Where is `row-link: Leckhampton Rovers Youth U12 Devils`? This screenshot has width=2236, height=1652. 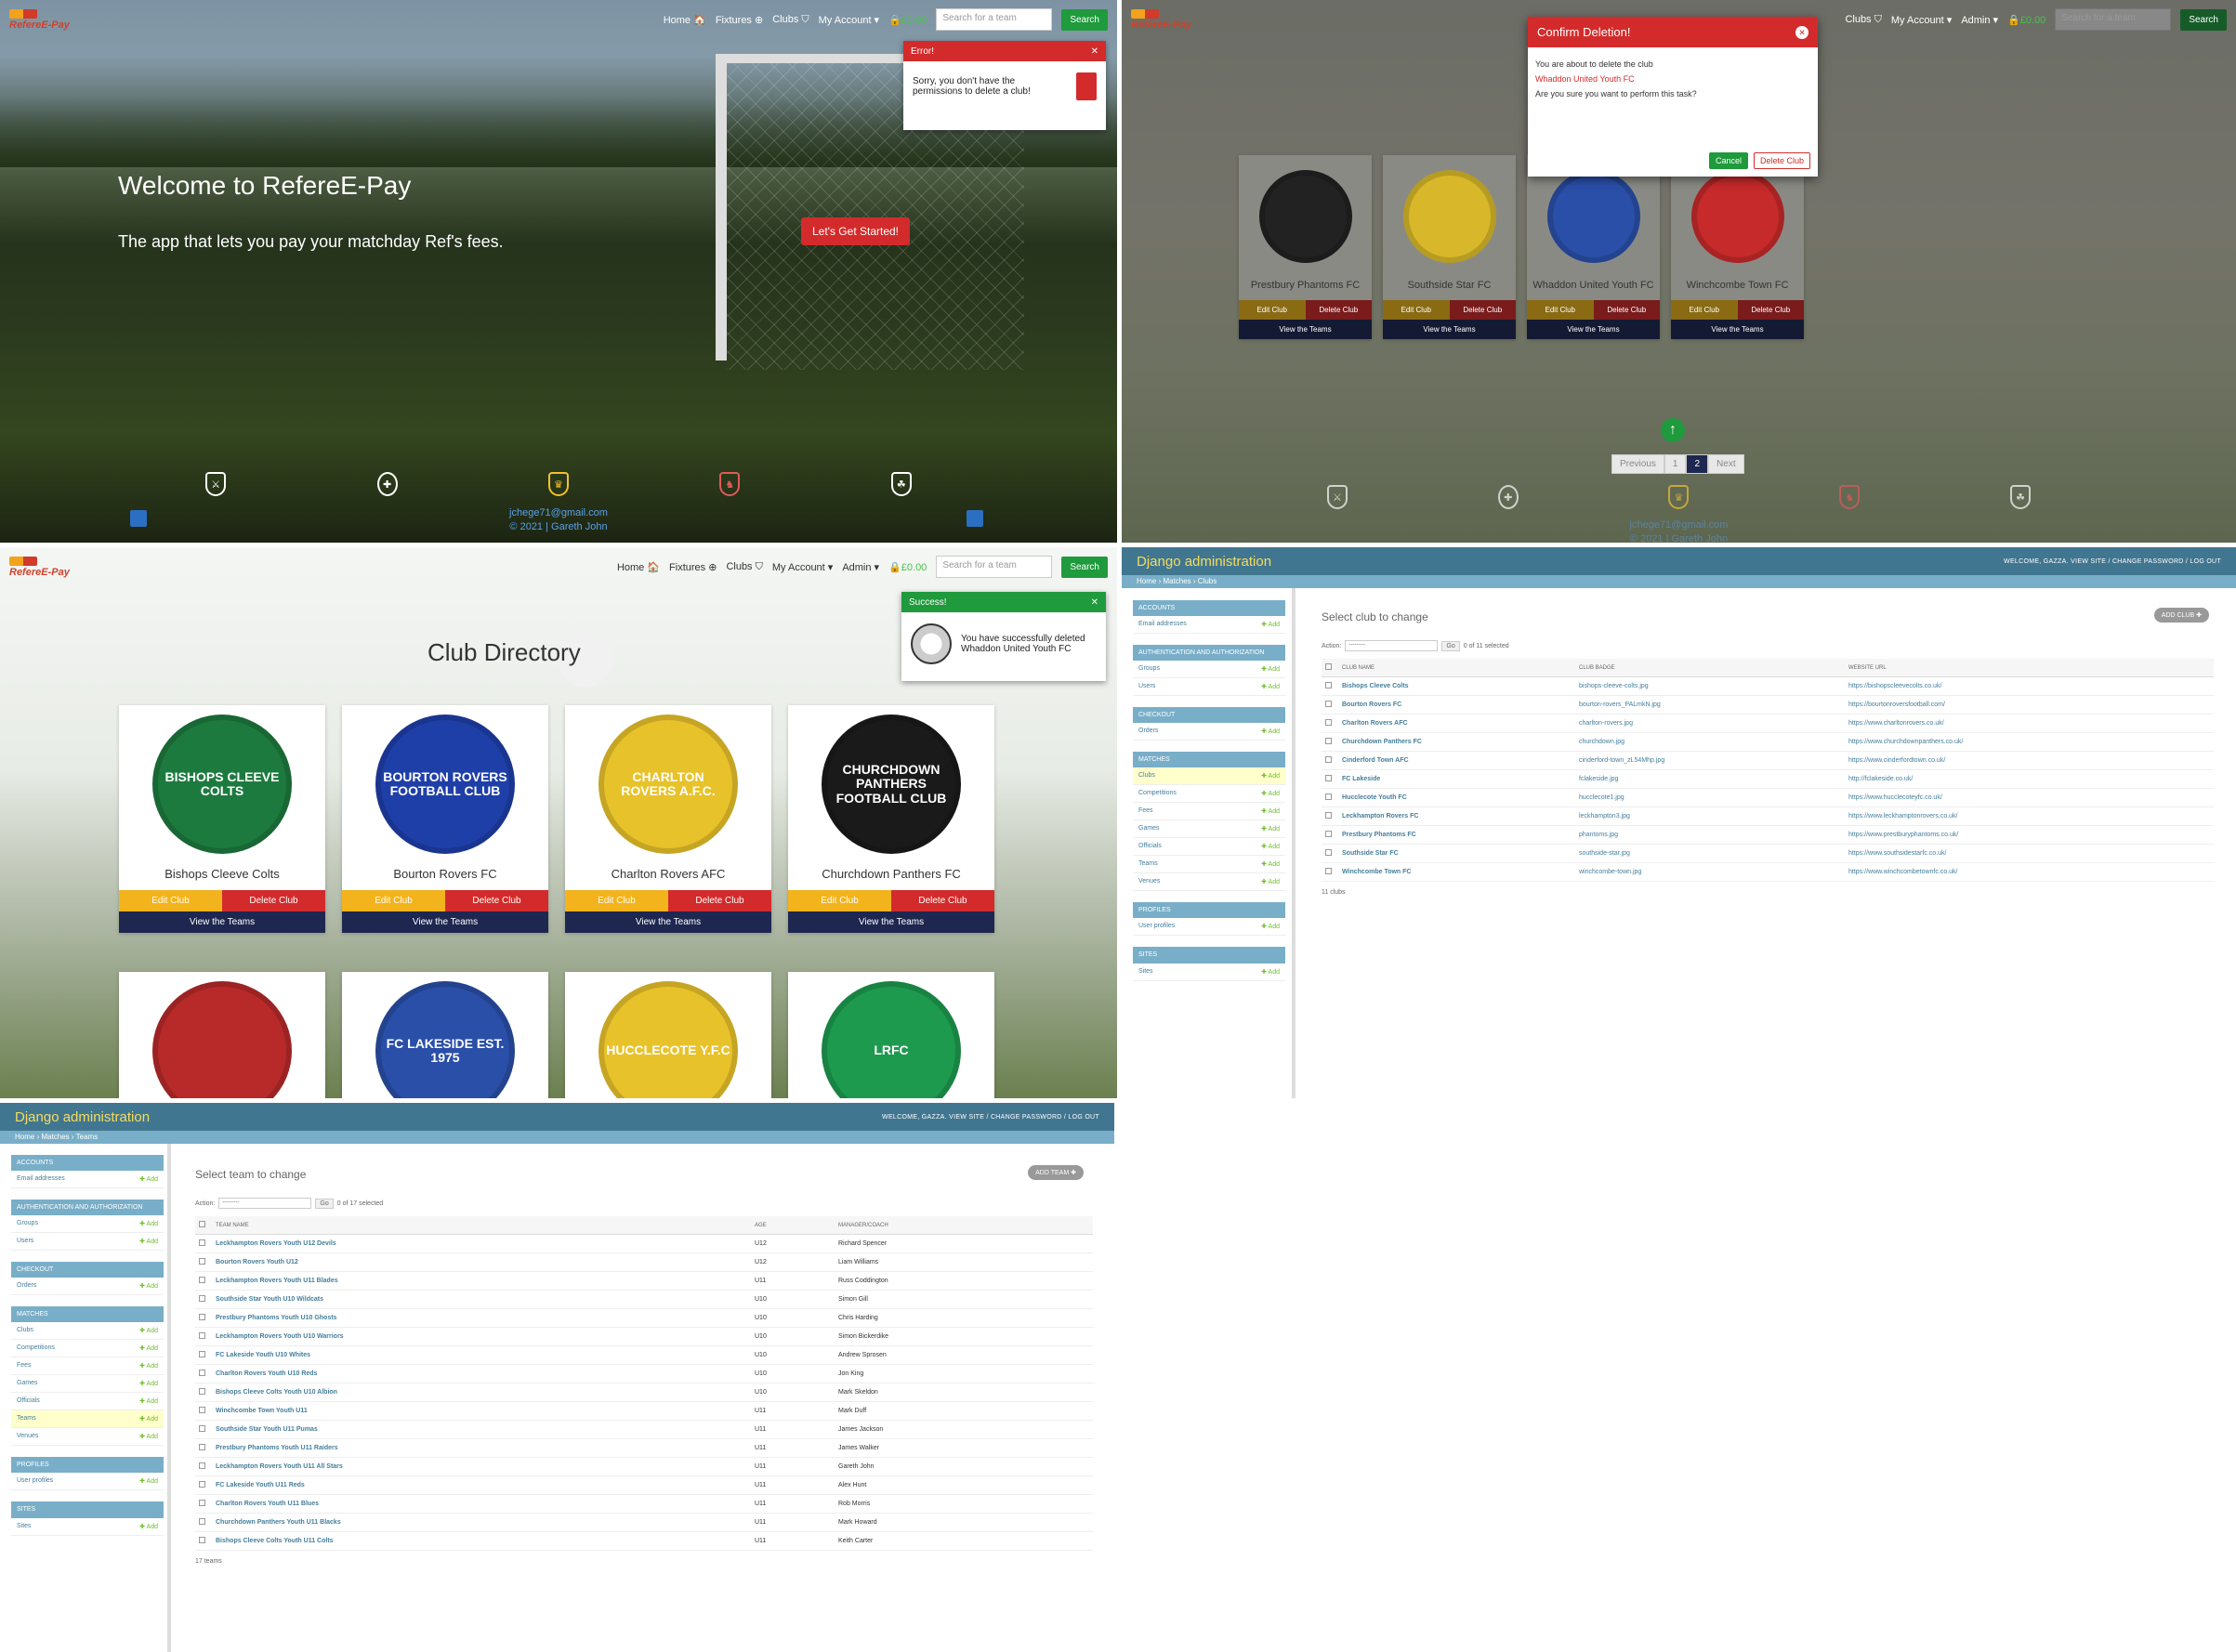 row-link: Leckhampton Rovers Youth U12 Devils is located at coordinates (276, 1243).